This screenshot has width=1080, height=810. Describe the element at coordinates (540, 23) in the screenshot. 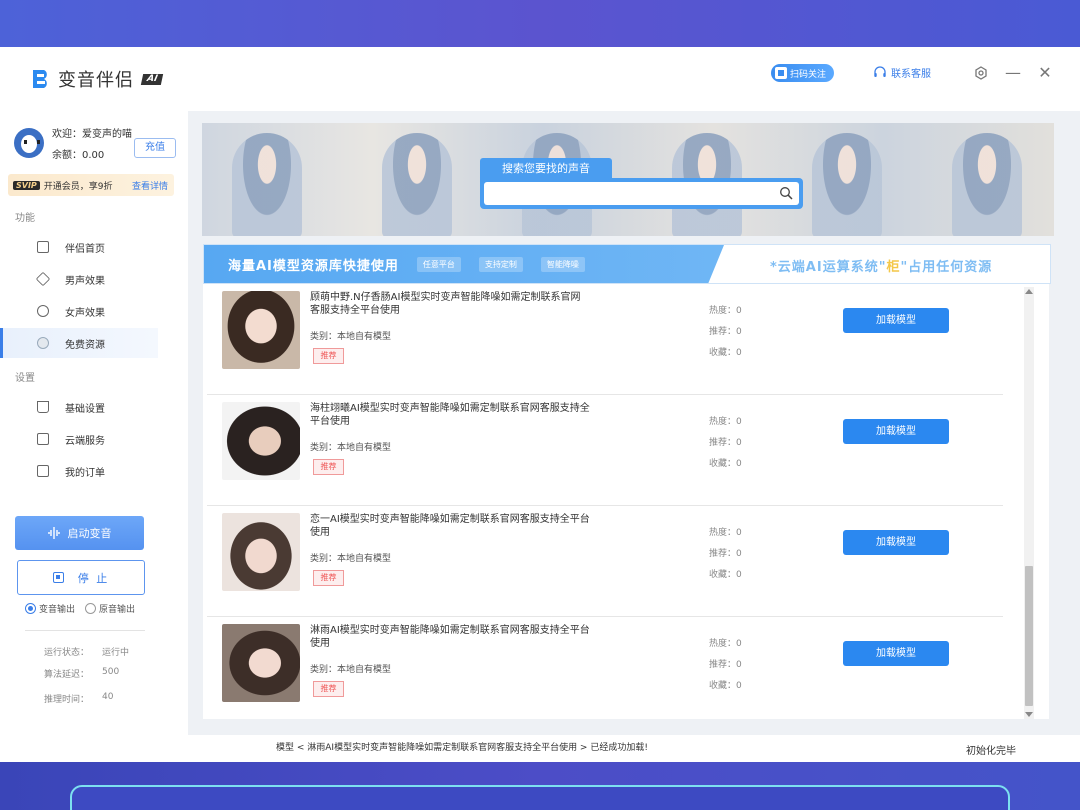

I see `background-top` at that location.